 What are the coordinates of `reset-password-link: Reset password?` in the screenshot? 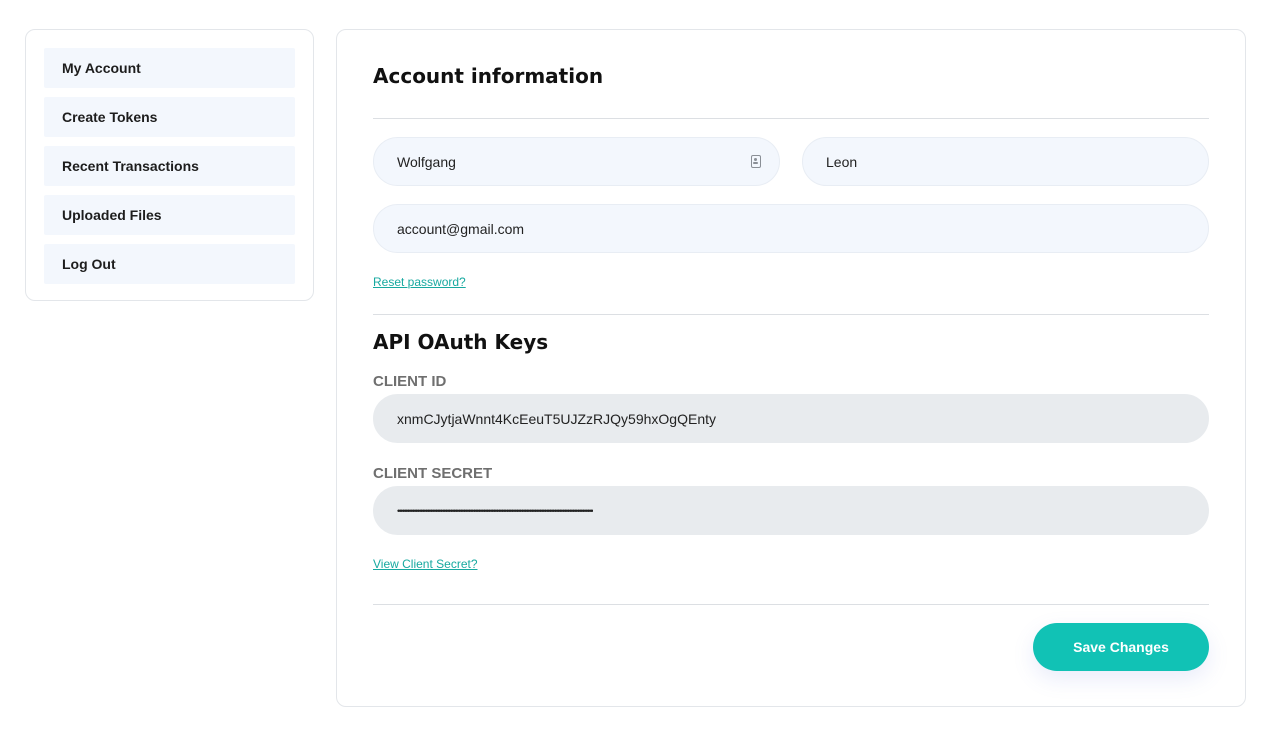 It's located at (419, 282).